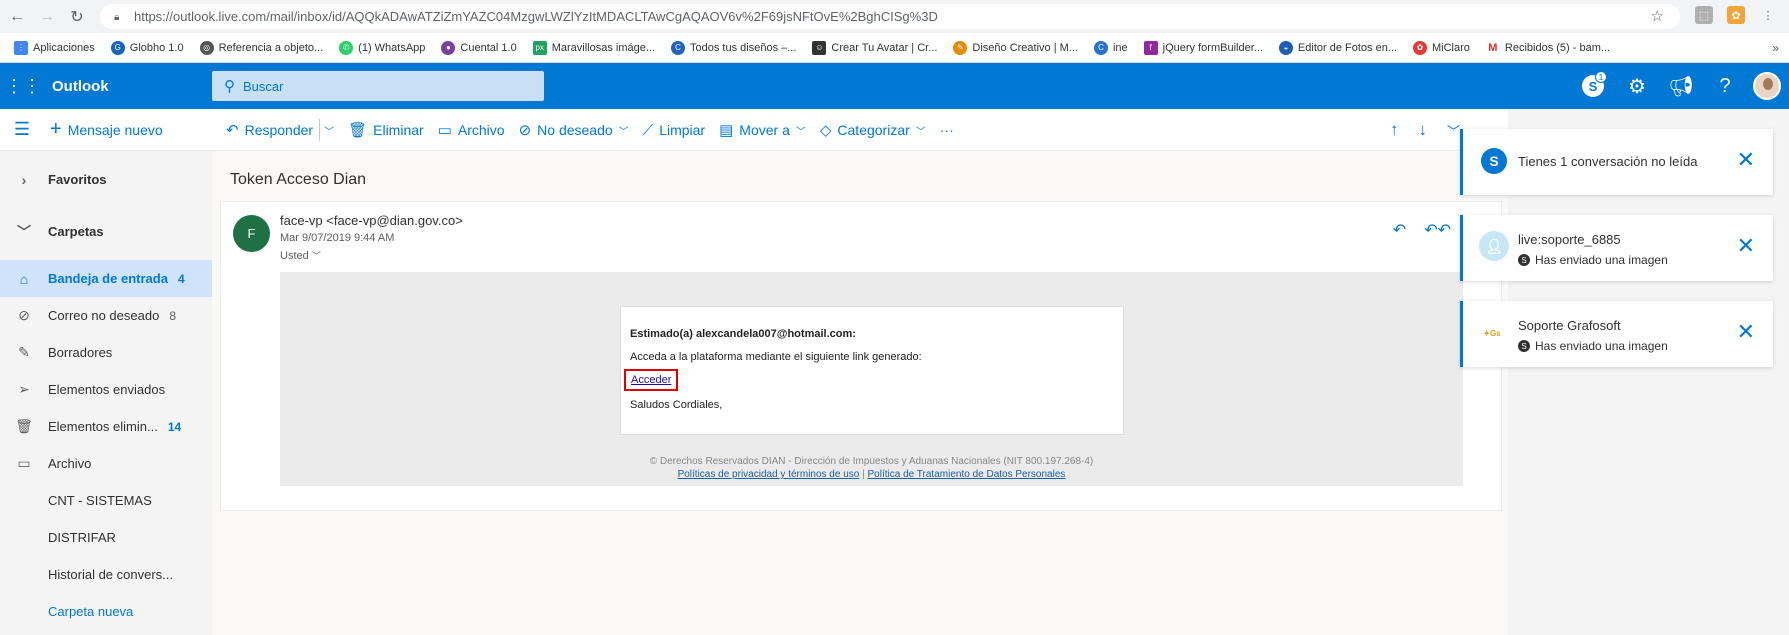 The image size is (1789, 635). Describe the element at coordinates (106, 537) in the screenshot. I see `sidebar-item-distrifar: DISTRIFAR` at that location.